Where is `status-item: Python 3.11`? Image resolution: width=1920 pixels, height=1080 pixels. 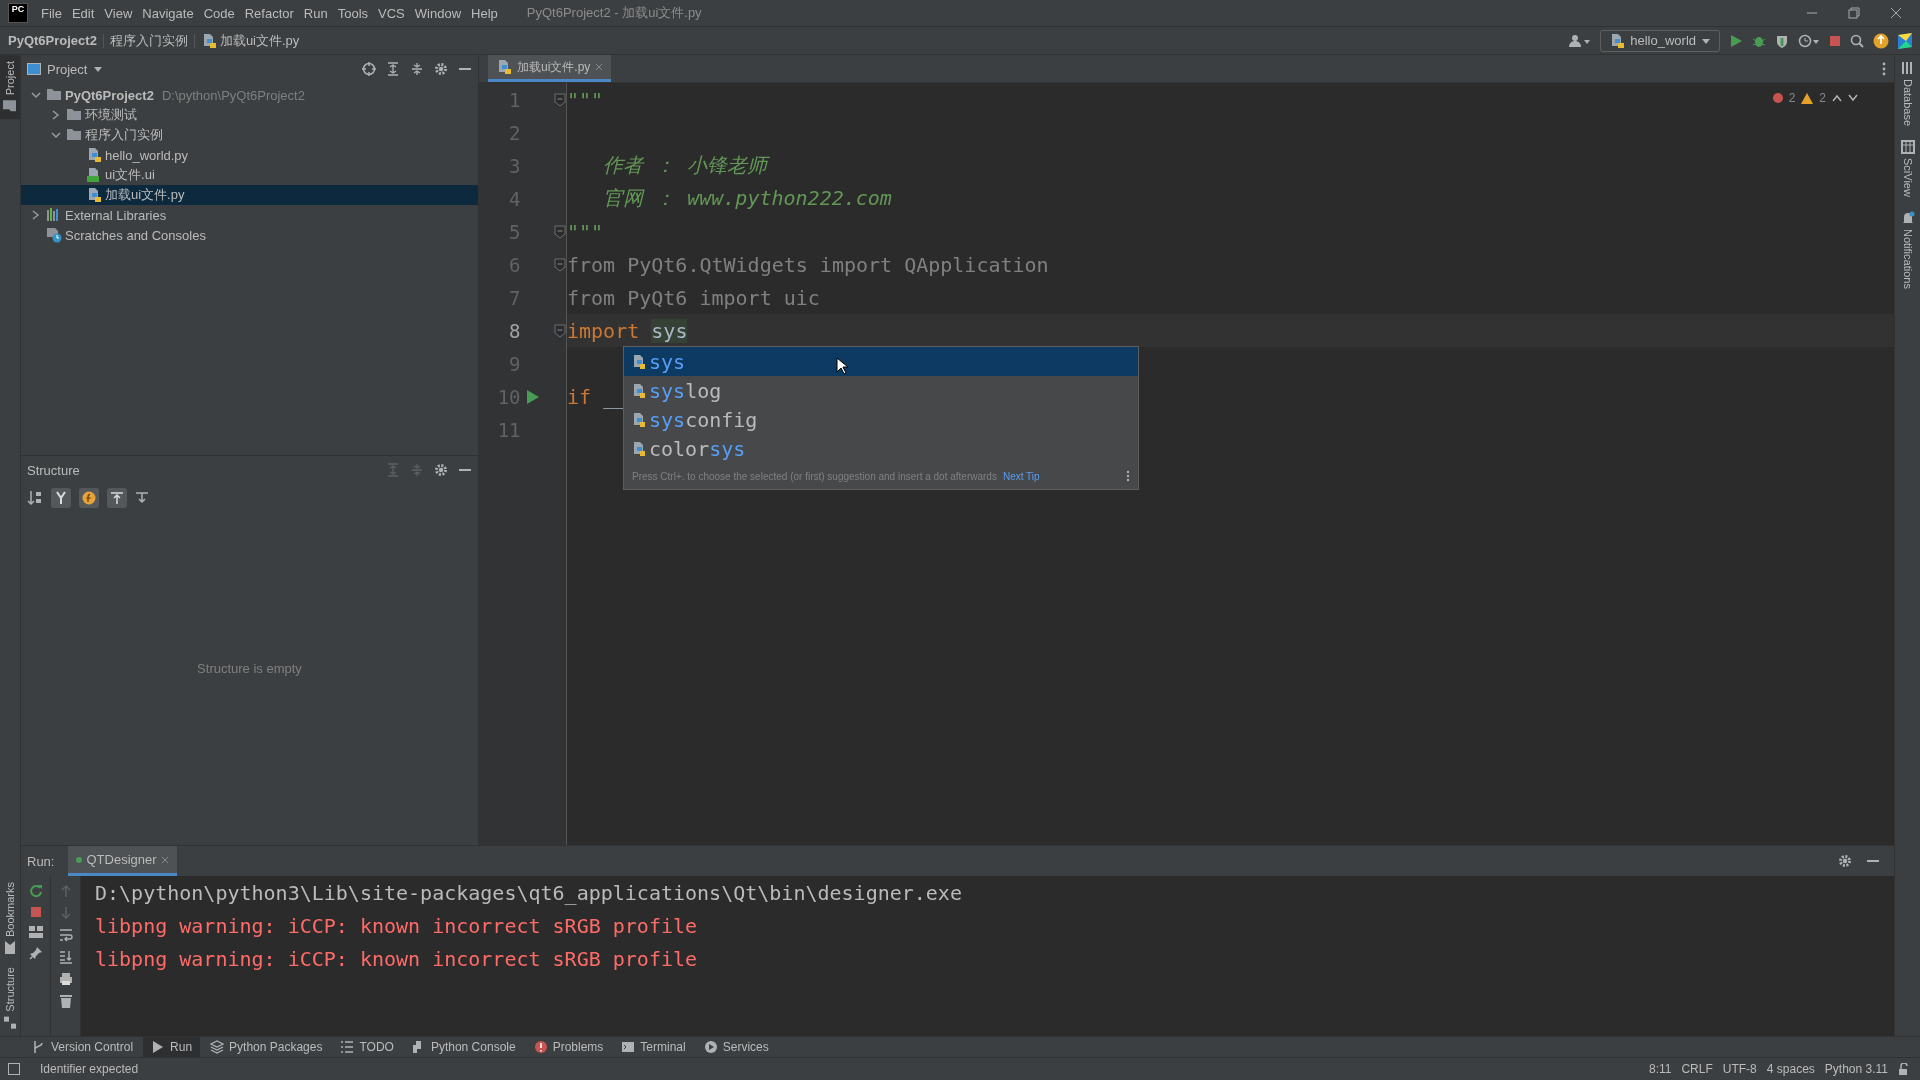 status-item: Python 3.11 is located at coordinates (1856, 1069).